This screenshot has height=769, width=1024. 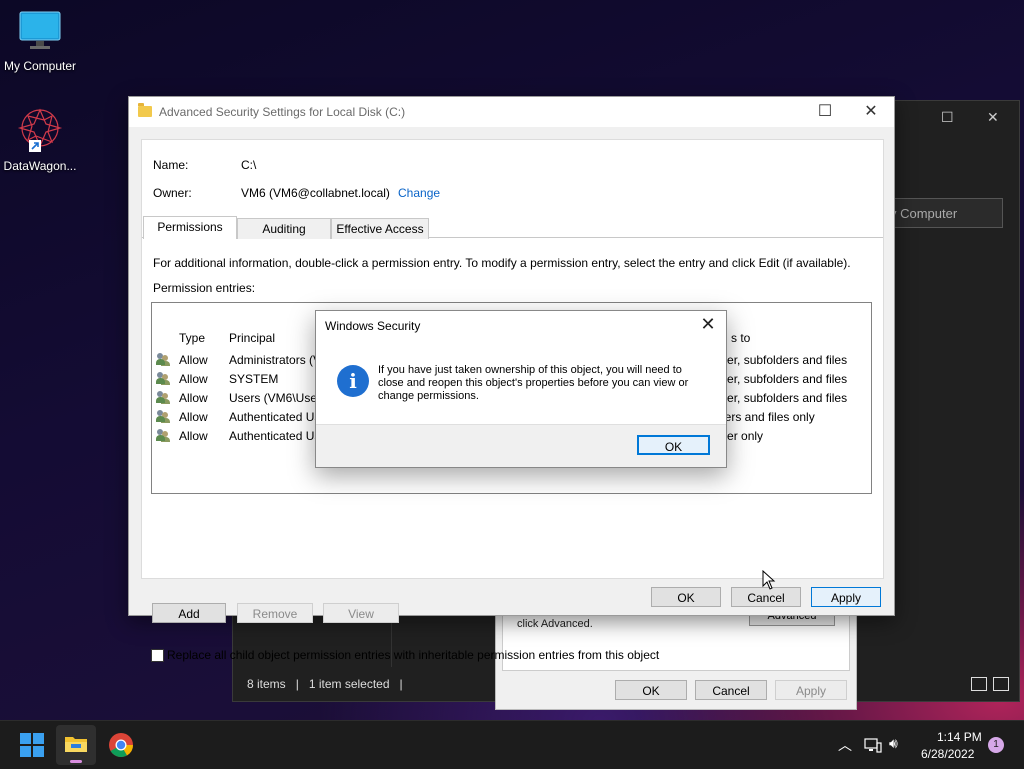 I want to click on view-button: View, so click(x=361, y=613).